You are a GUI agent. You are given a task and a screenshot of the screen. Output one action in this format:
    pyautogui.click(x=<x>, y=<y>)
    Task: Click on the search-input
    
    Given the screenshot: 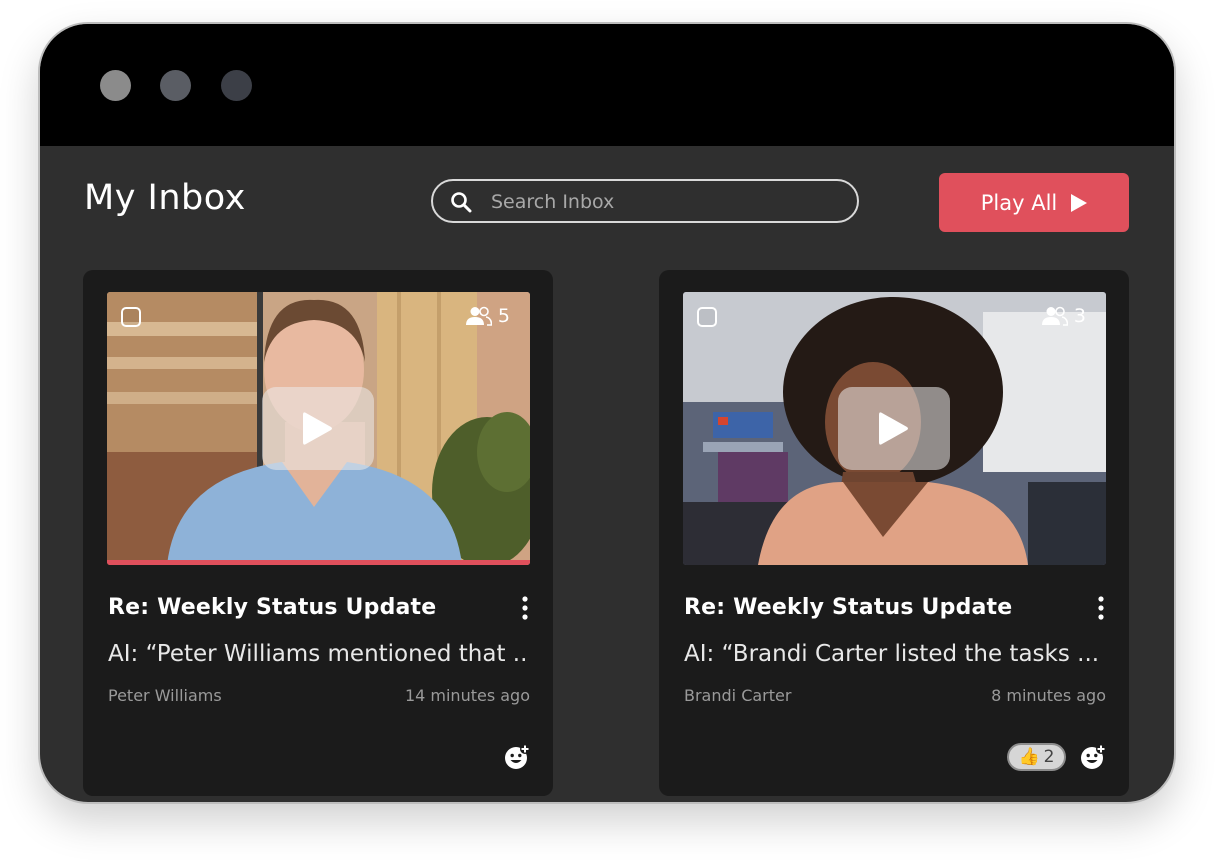 What is the action you would take?
    pyautogui.click(x=661, y=202)
    